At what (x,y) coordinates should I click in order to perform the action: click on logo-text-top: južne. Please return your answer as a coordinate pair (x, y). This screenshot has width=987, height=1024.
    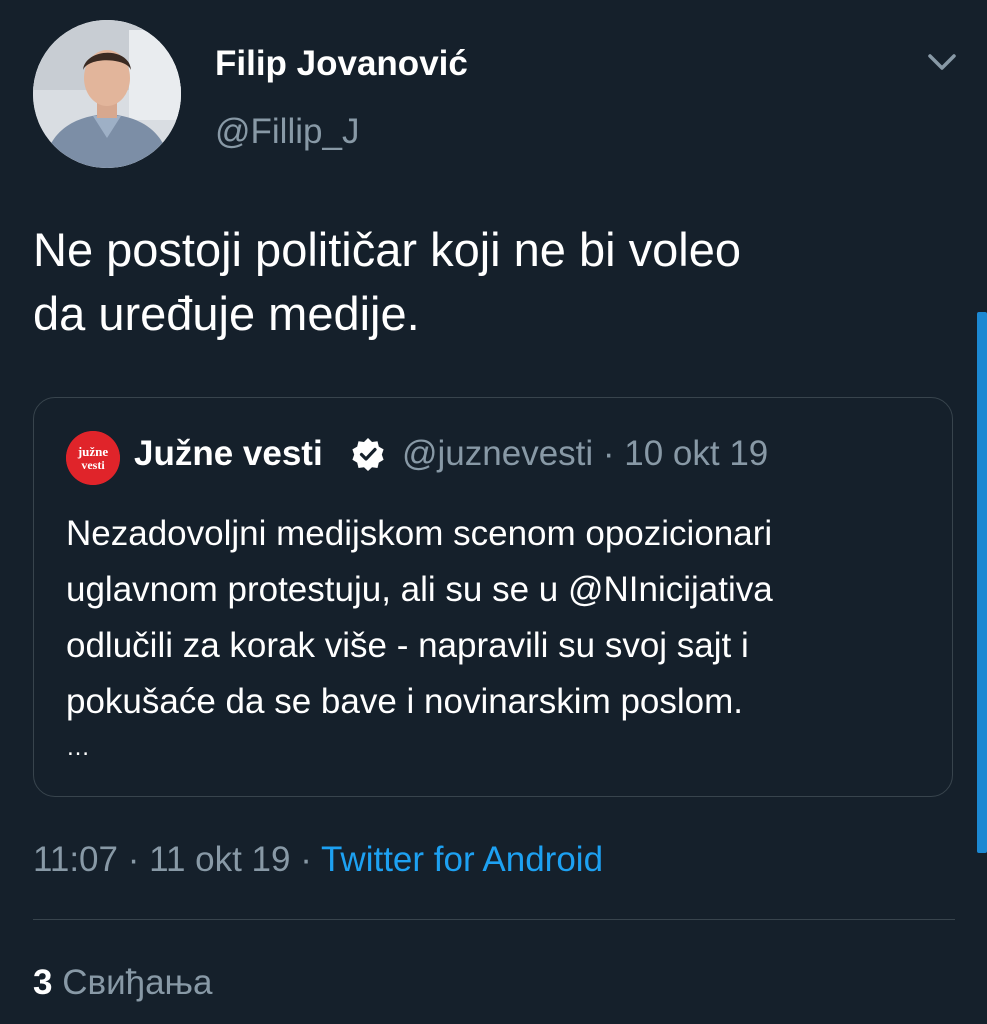
    Looking at the image, I should click on (93, 451).